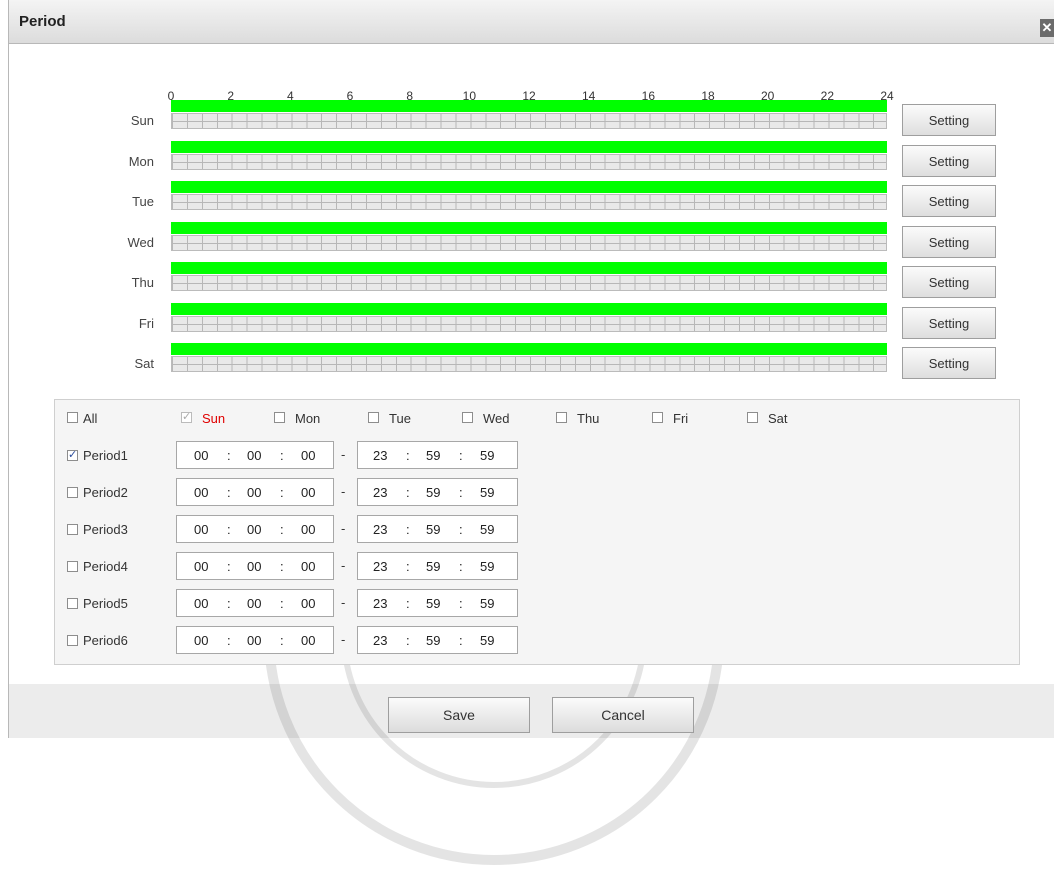 The image size is (1054, 870). What do you see at coordinates (279, 417) in the screenshot?
I see `day-checkbox-mon` at bounding box center [279, 417].